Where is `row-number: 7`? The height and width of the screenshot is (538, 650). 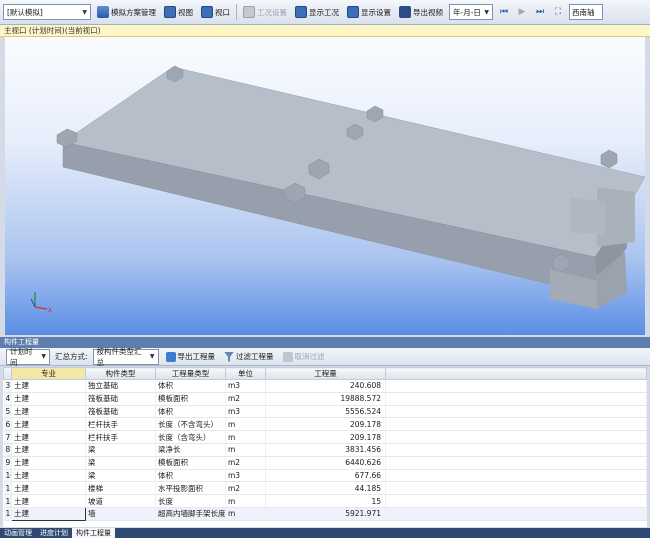 row-number: 7 is located at coordinates (7, 437).